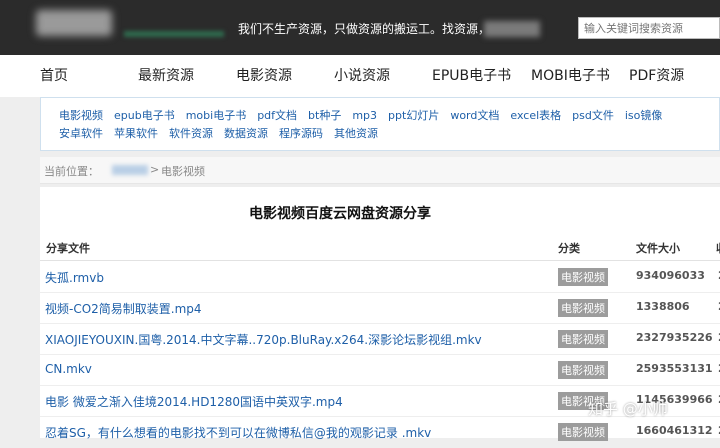  Describe the element at coordinates (380, 308) in the screenshot. I see `table-row: 视频-CO2简易制取装置.mp4 电影视频 1338806 2` at that location.